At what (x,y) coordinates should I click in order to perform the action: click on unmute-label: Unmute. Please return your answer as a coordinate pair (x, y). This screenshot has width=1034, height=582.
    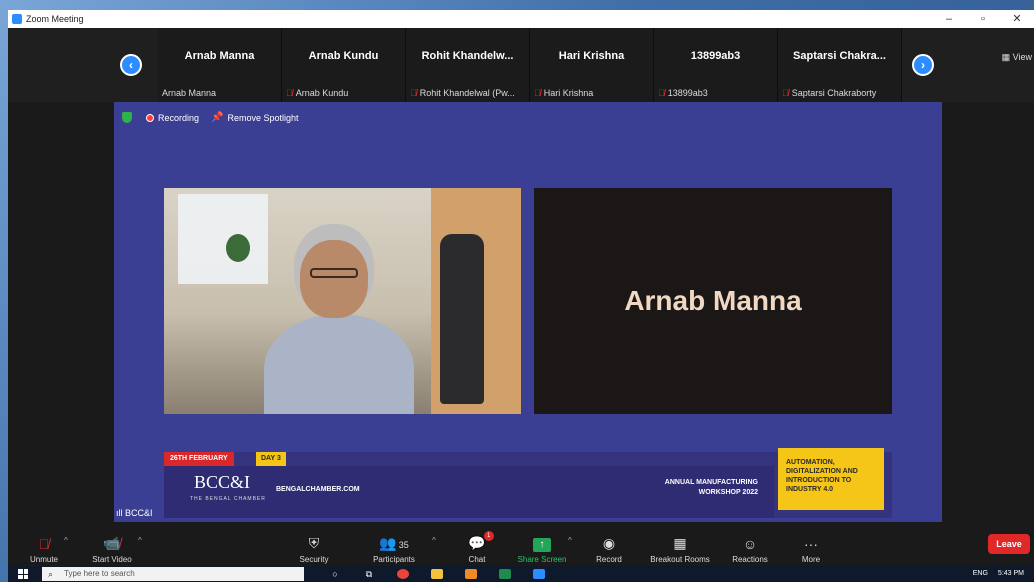
    Looking at the image, I should click on (43, 559).